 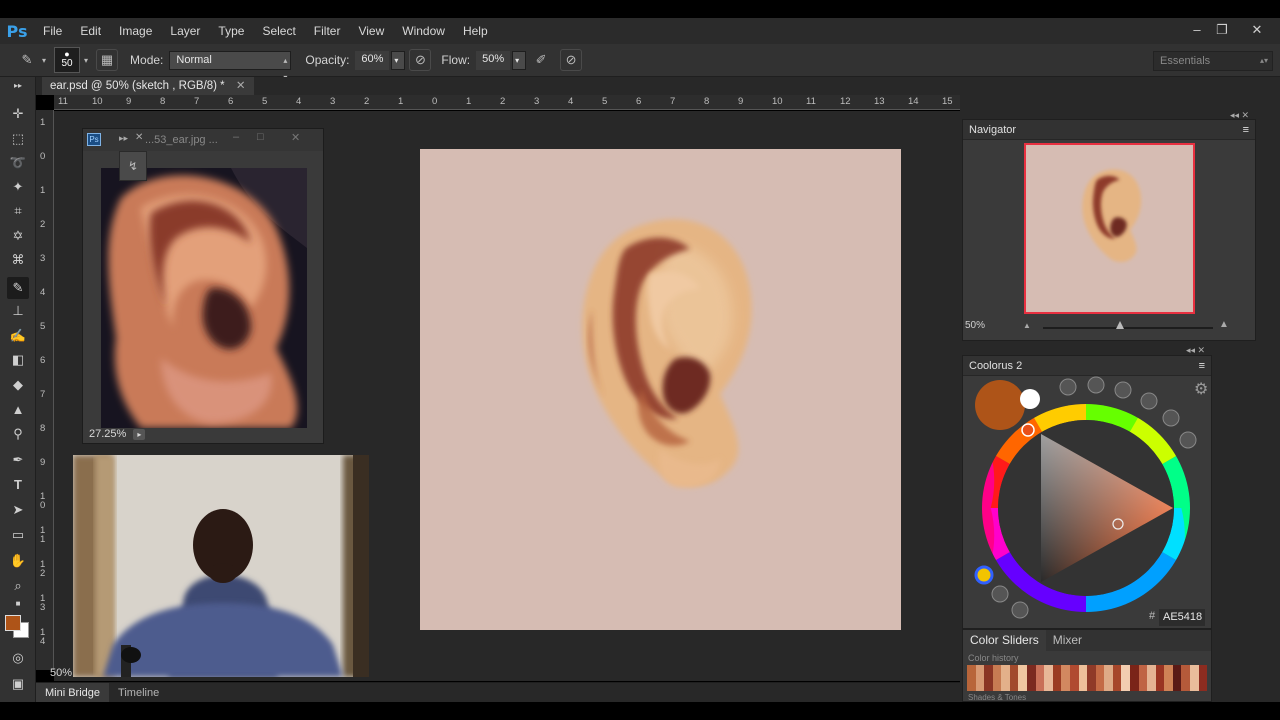 I want to click on opacity-slider-toggle: ▾, so click(x=398, y=60).